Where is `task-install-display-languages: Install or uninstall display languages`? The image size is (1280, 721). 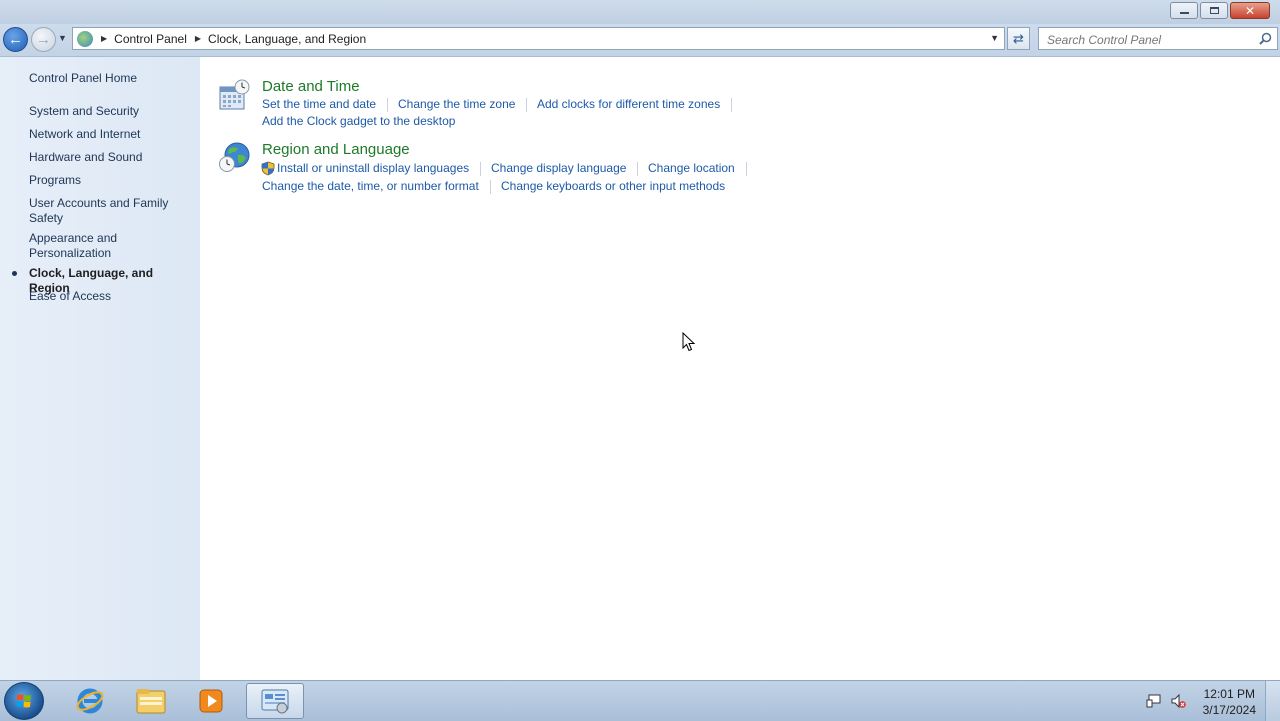 task-install-display-languages: Install or uninstall display languages is located at coordinates (373, 168).